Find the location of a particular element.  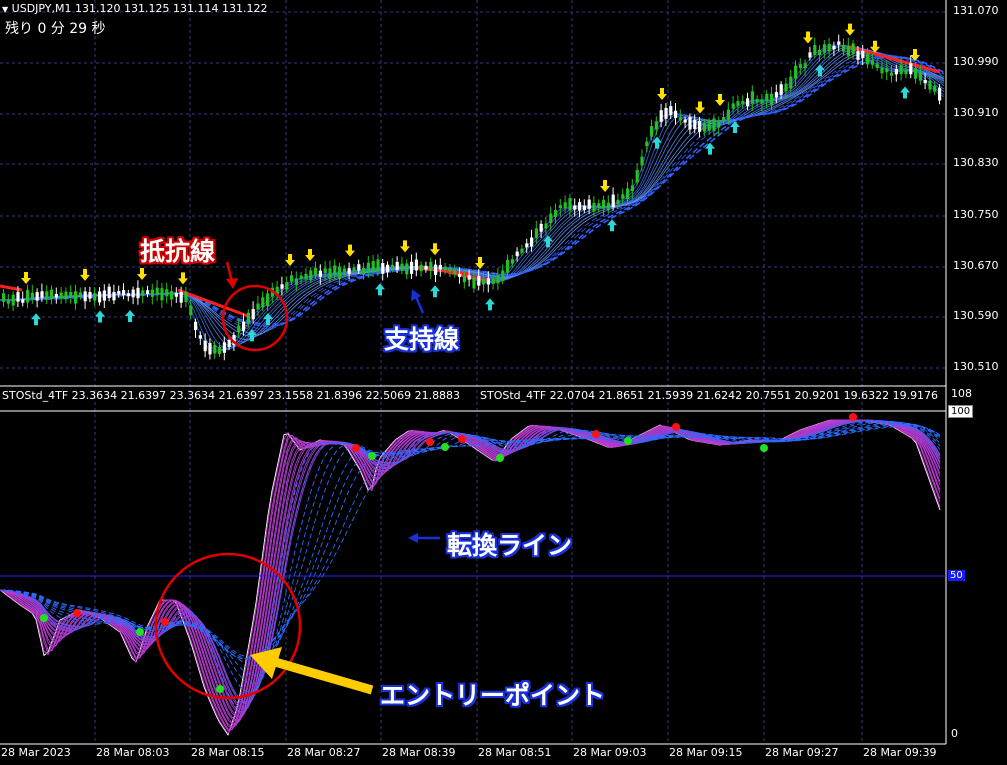

resistance-annotation: 抵抗線 is located at coordinates (178, 251).